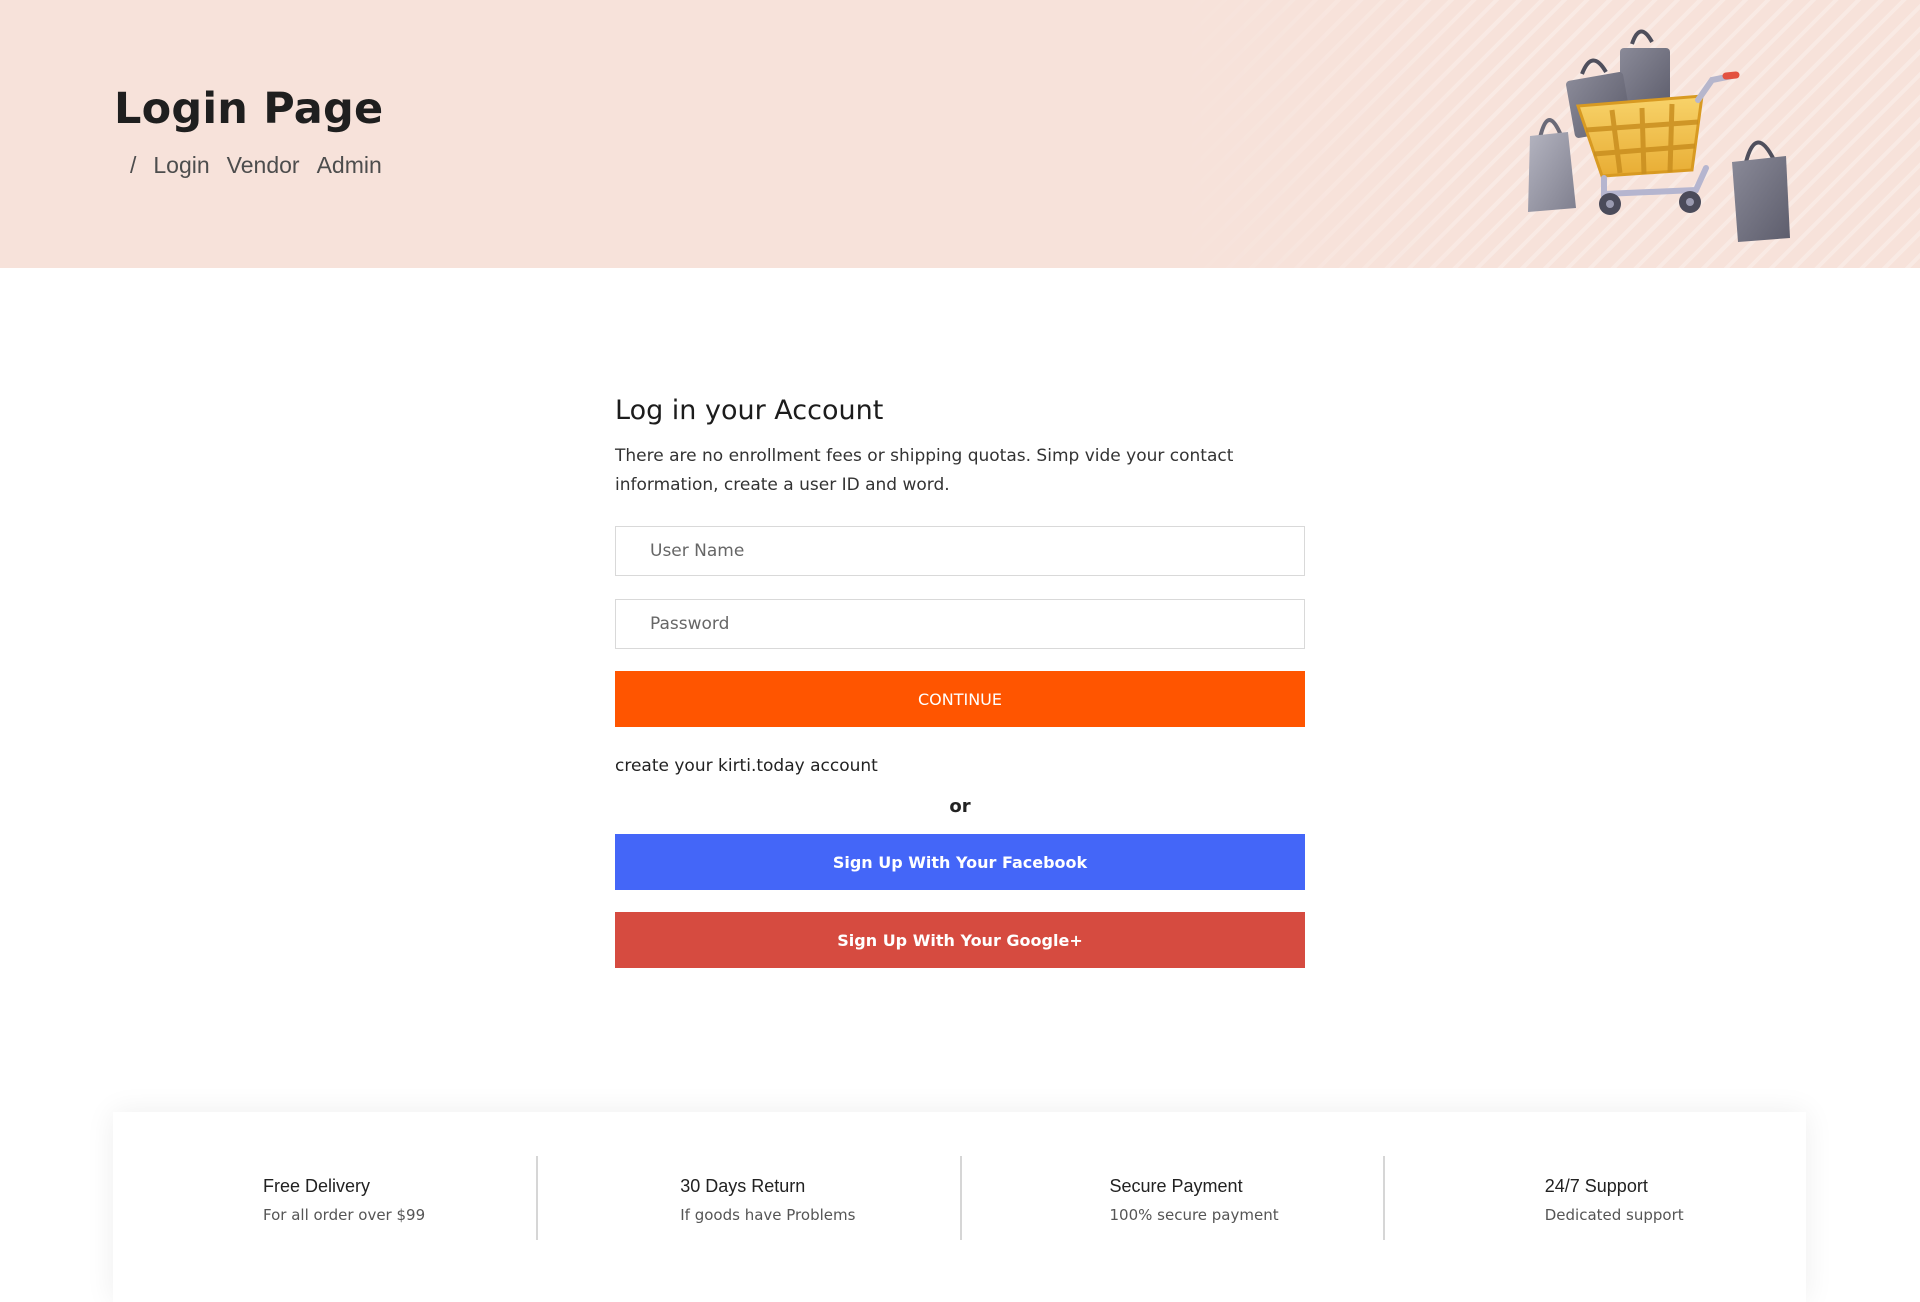 Image resolution: width=1920 pixels, height=1302 pixels. What do you see at coordinates (960, 699) in the screenshot?
I see `continue-button: CONTINUE` at bounding box center [960, 699].